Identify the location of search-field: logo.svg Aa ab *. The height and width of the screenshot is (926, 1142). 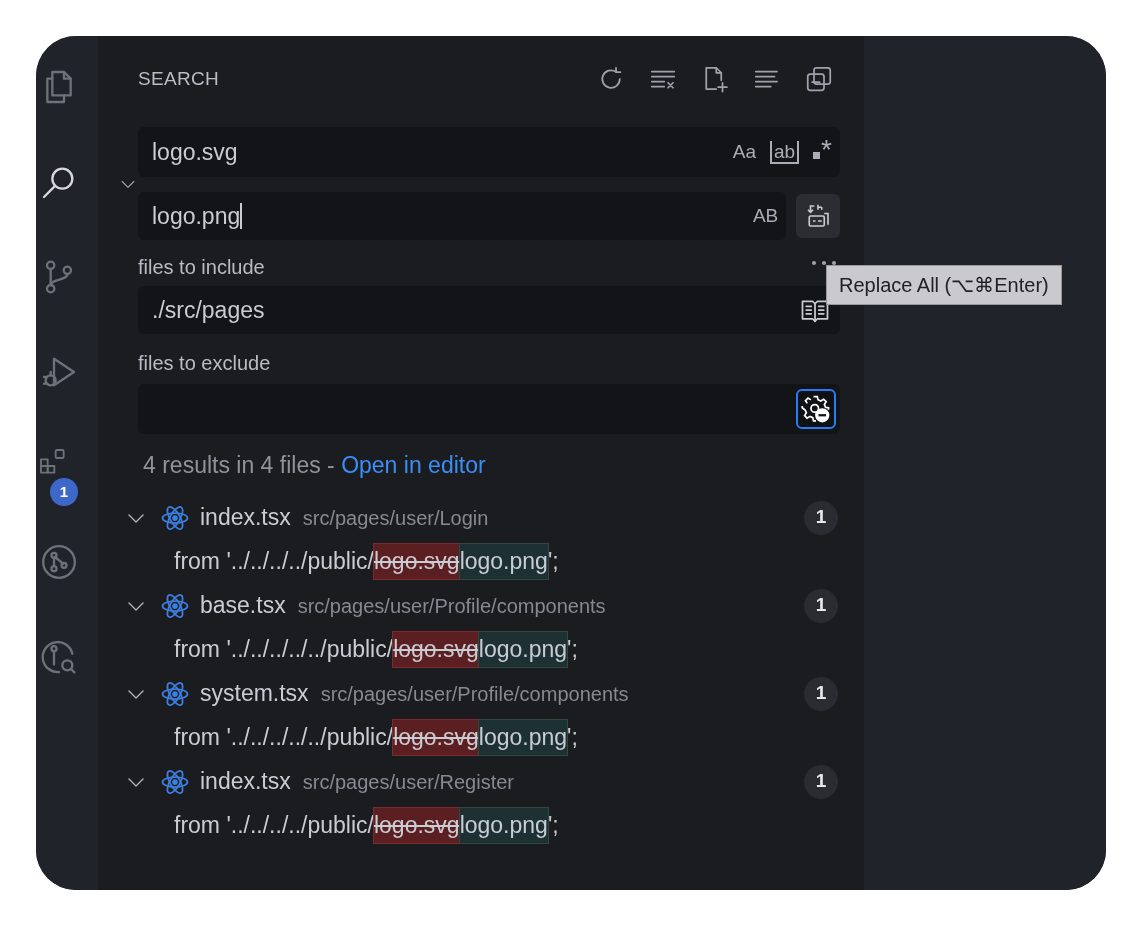
(489, 152).